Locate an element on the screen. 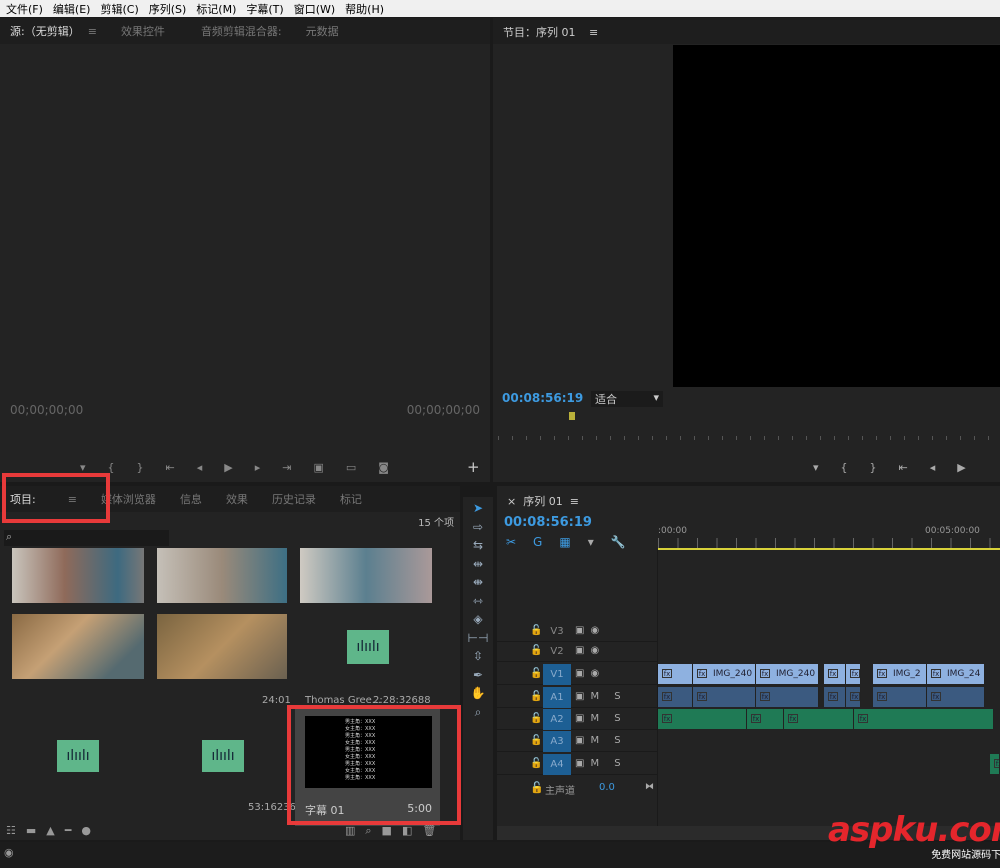 Image resolution: width=1000 pixels, height=868 pixels. track-target: V3 is located at coordinates (557, 631).